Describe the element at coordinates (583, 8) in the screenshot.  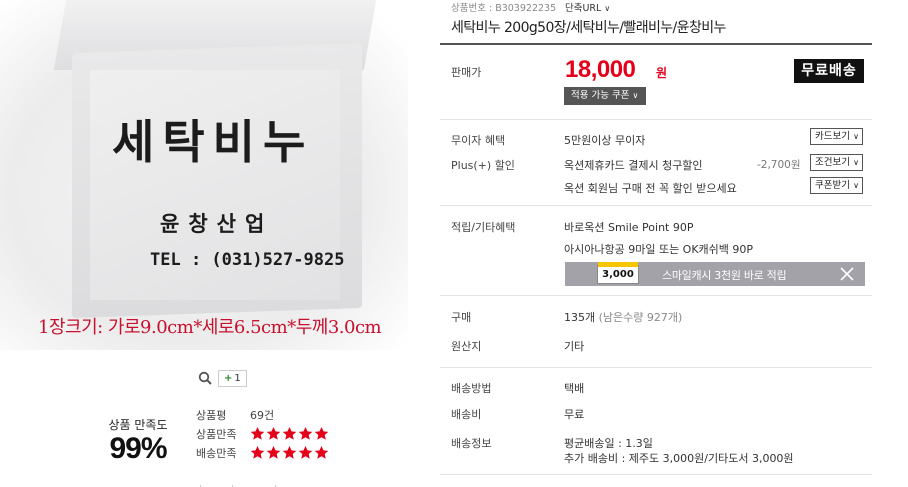
I see `short-url-label: 단축URL` at that location.